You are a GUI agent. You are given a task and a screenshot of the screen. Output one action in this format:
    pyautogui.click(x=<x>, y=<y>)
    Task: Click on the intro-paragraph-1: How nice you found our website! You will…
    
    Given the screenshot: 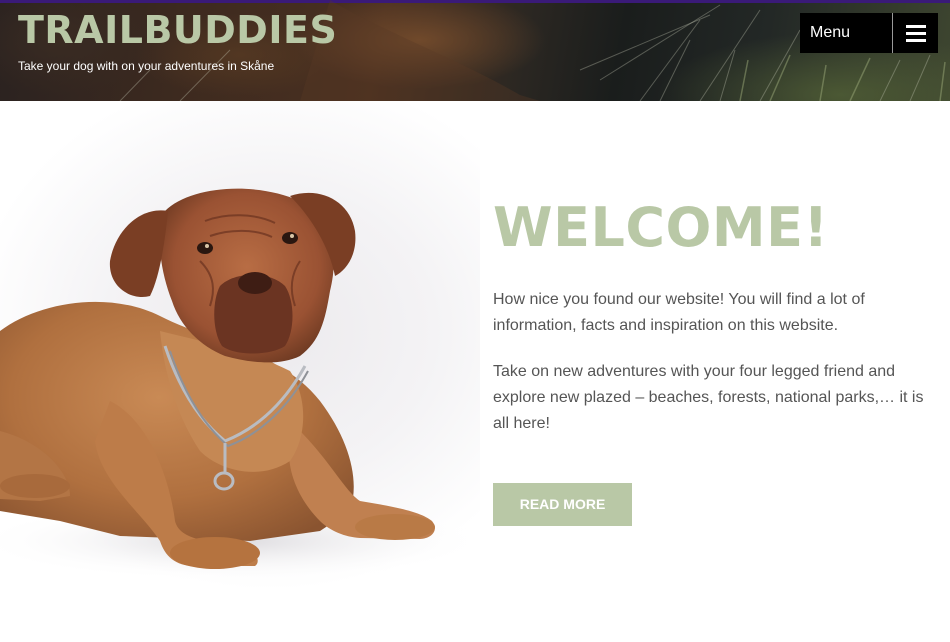 What is the action you would take?
    pyautogui.click(x=679, y=312)
    